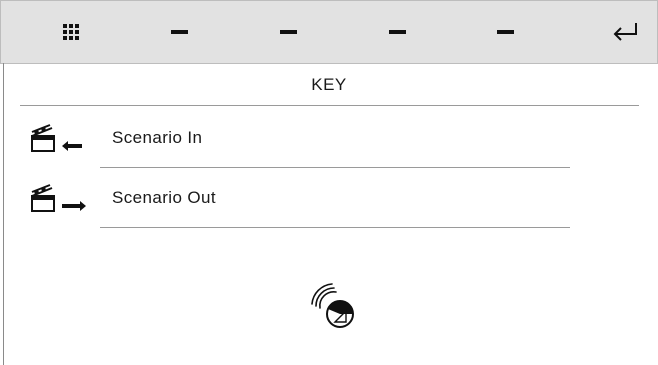  What do you see at coordinates (300, 138) in the screenshot?
I see `key-item-scenario-in: Scenario In` at bounding box center [300, 138].